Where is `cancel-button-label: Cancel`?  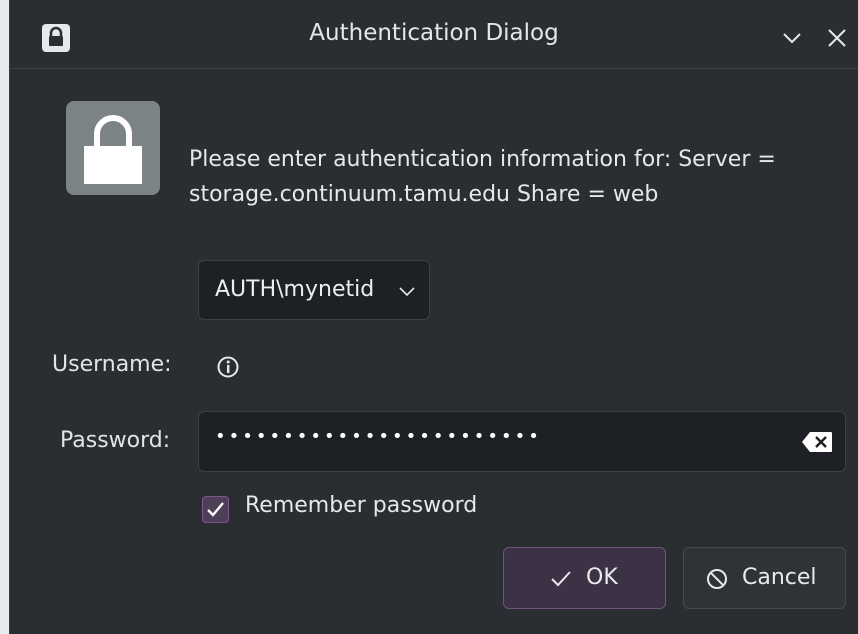
cancel-button-label: Cancel is located at coordinates (779, 577).